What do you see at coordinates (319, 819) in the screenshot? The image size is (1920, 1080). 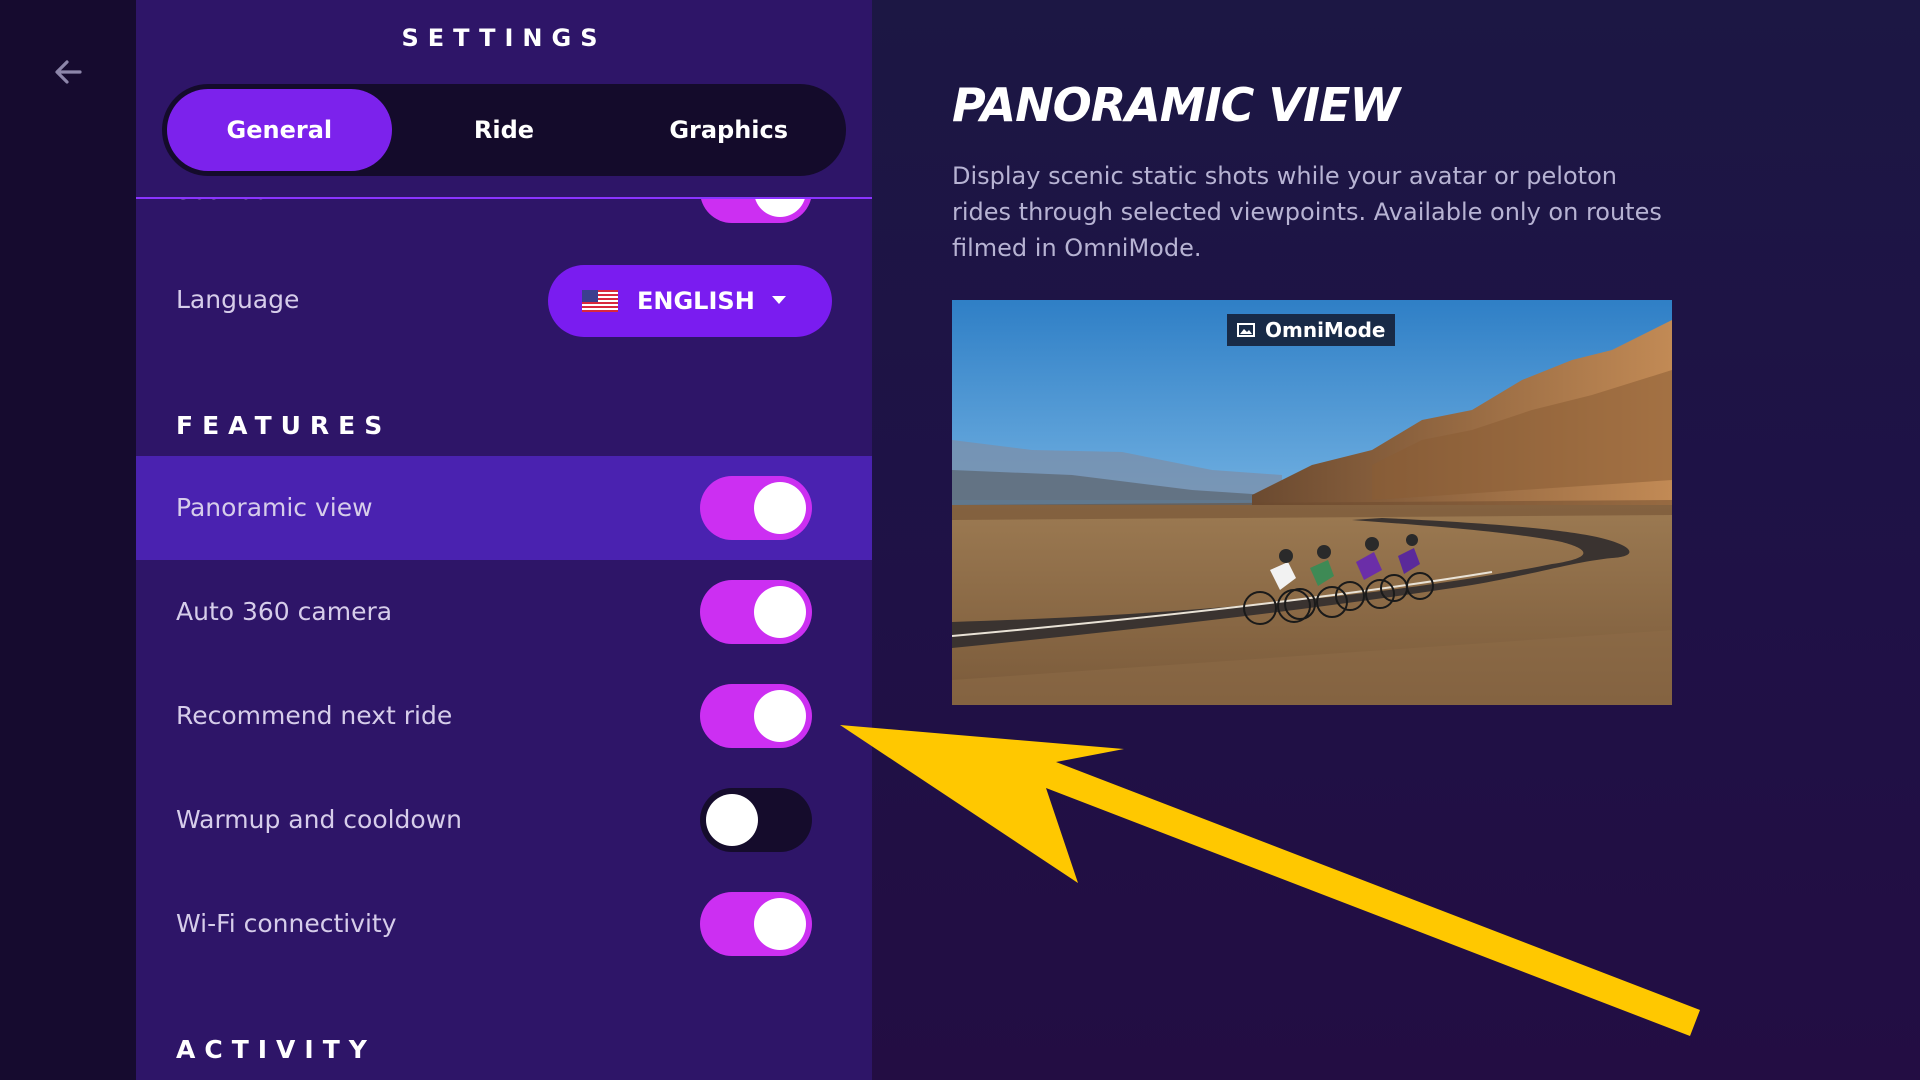 I see `feature-label: Warmup and cooldown` at bounding box center [319, 819].